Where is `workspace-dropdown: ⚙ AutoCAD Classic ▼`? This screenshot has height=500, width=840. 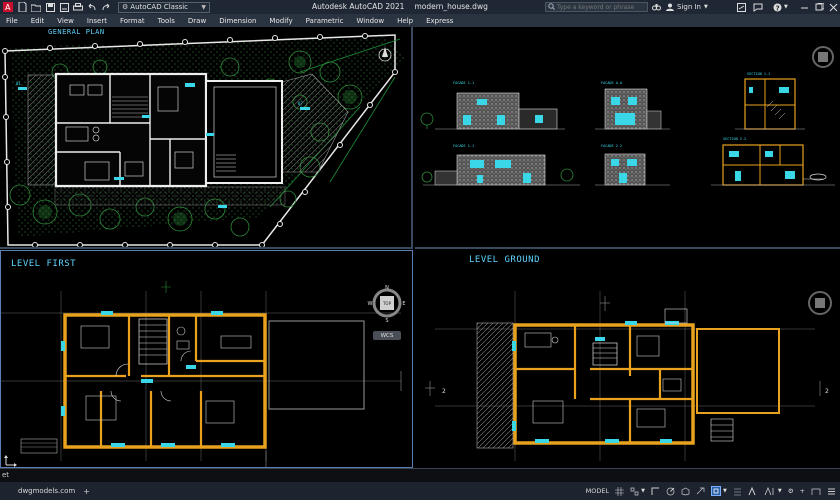
workspace-dropdown: ⚙ AutoCAD Classic ▼ is located at coordinates (164, 7).